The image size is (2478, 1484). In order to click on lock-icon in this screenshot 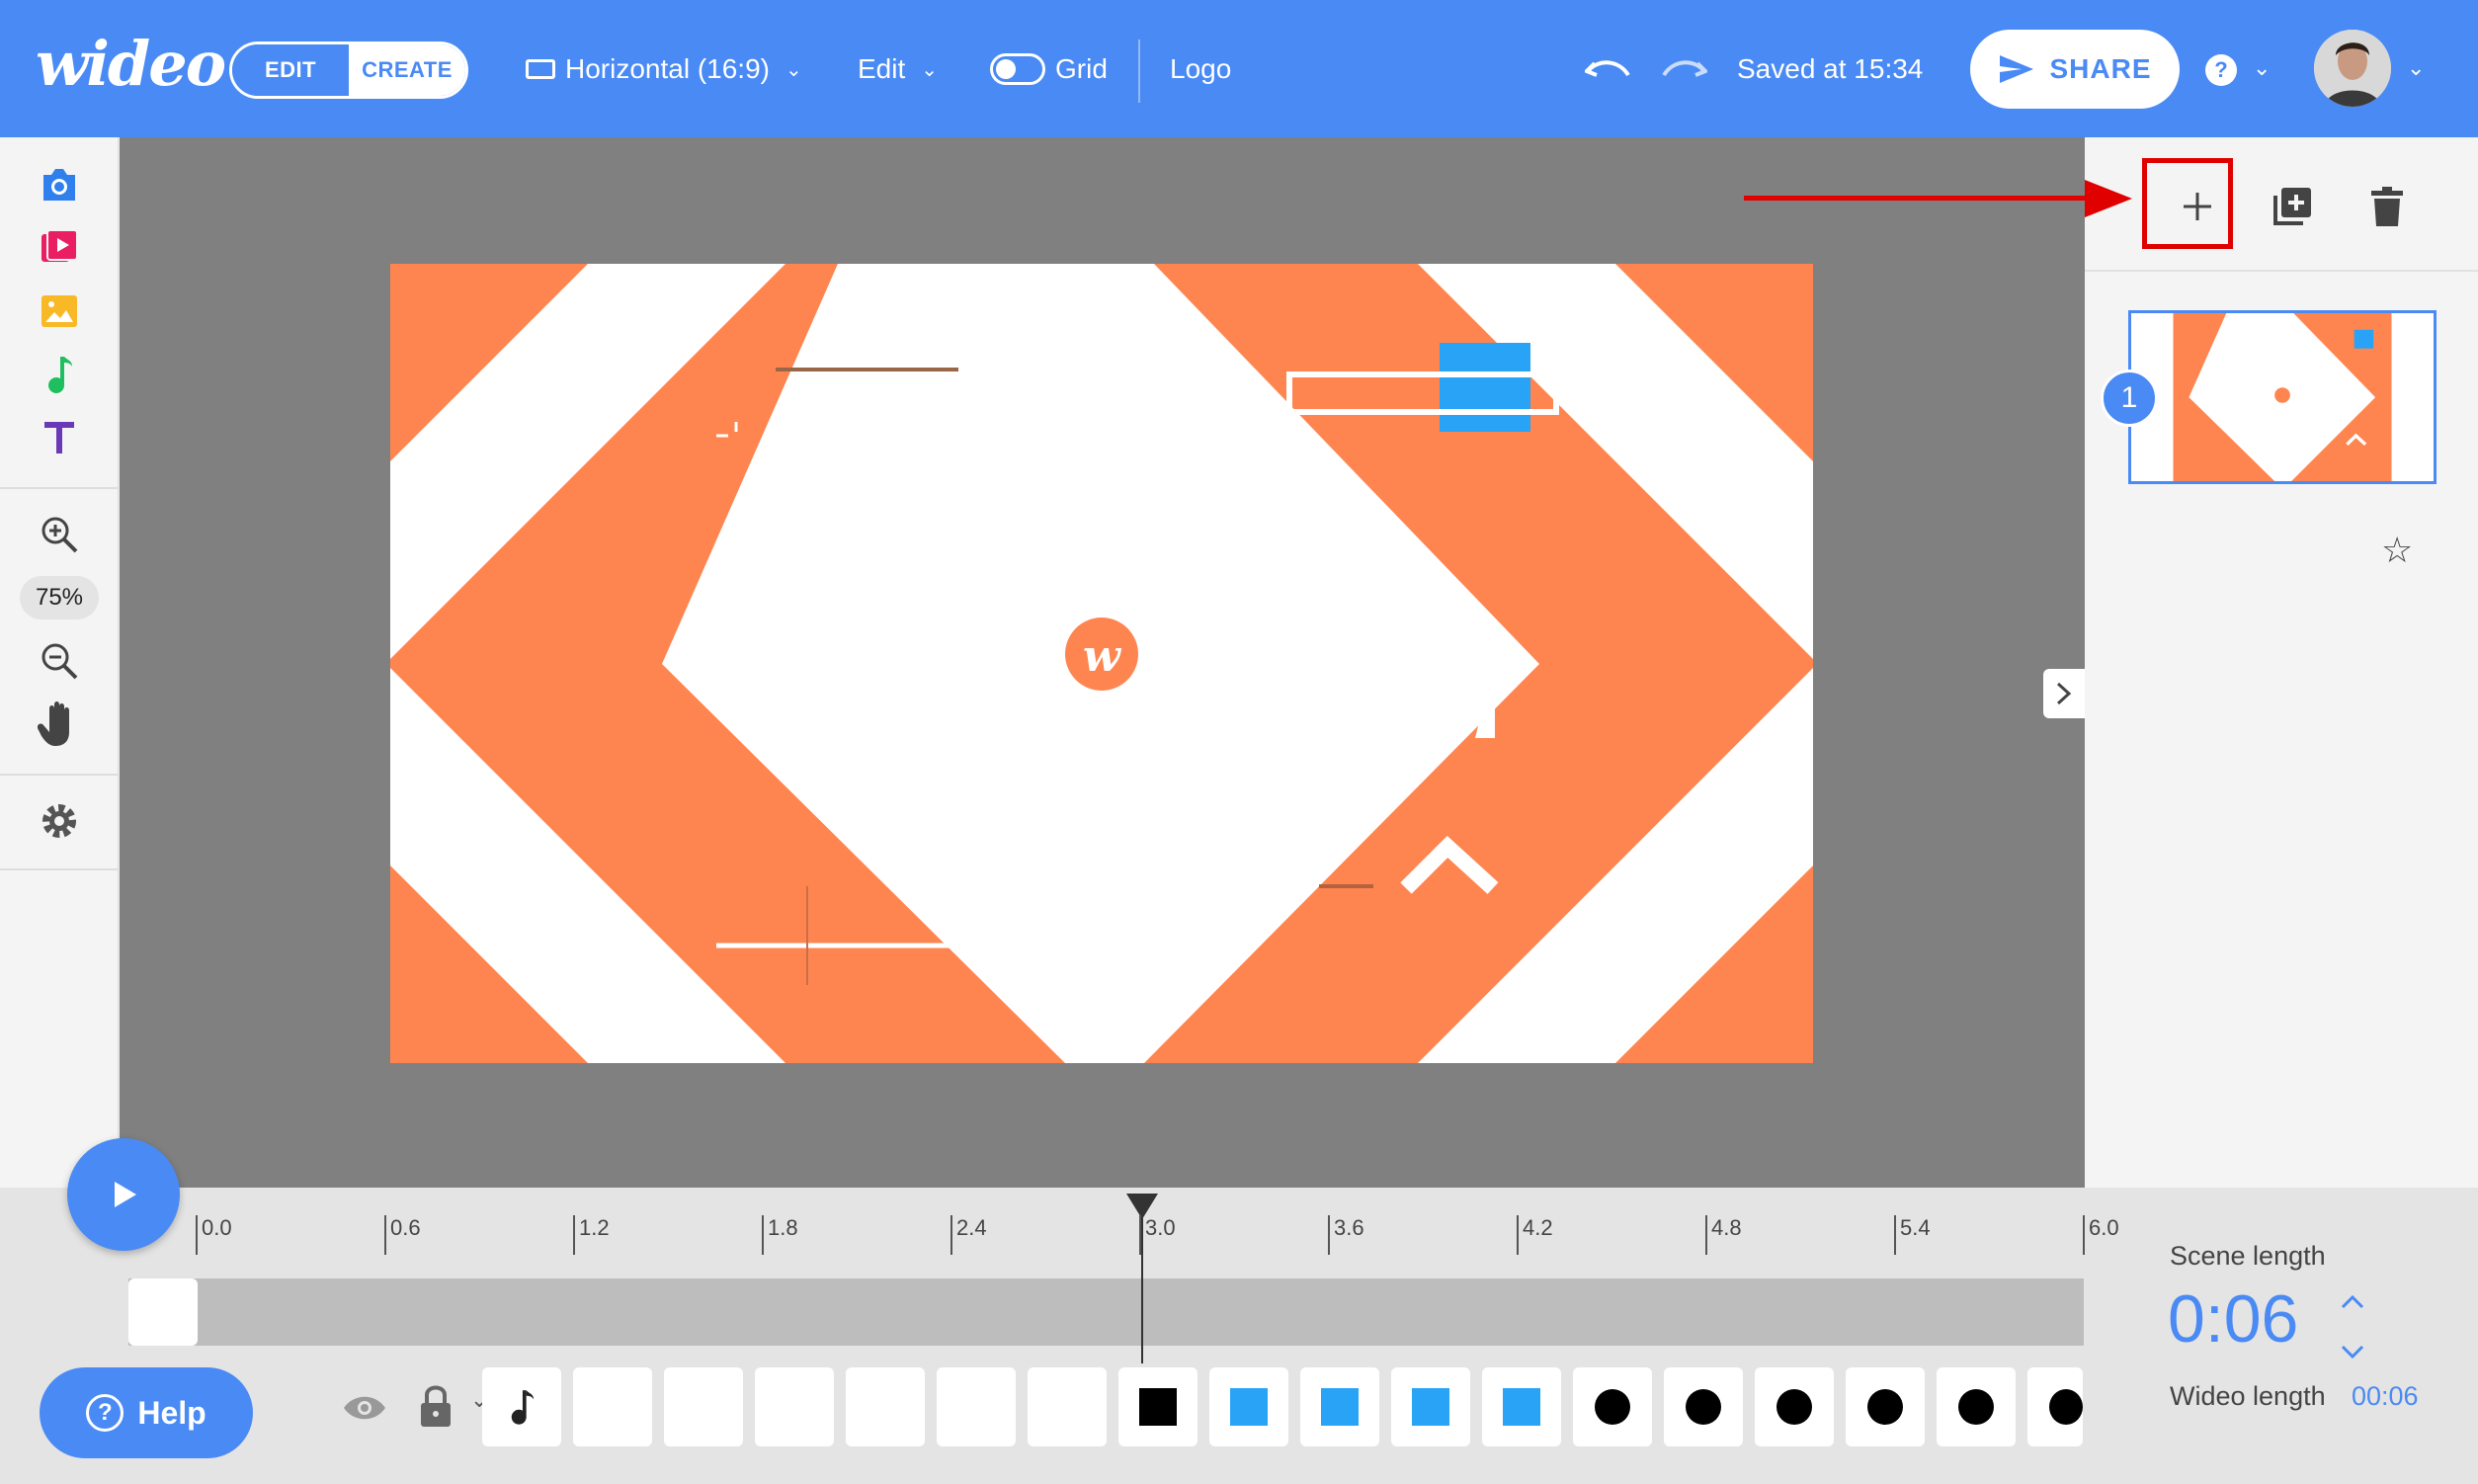, I will do `click(436, 1406)`.